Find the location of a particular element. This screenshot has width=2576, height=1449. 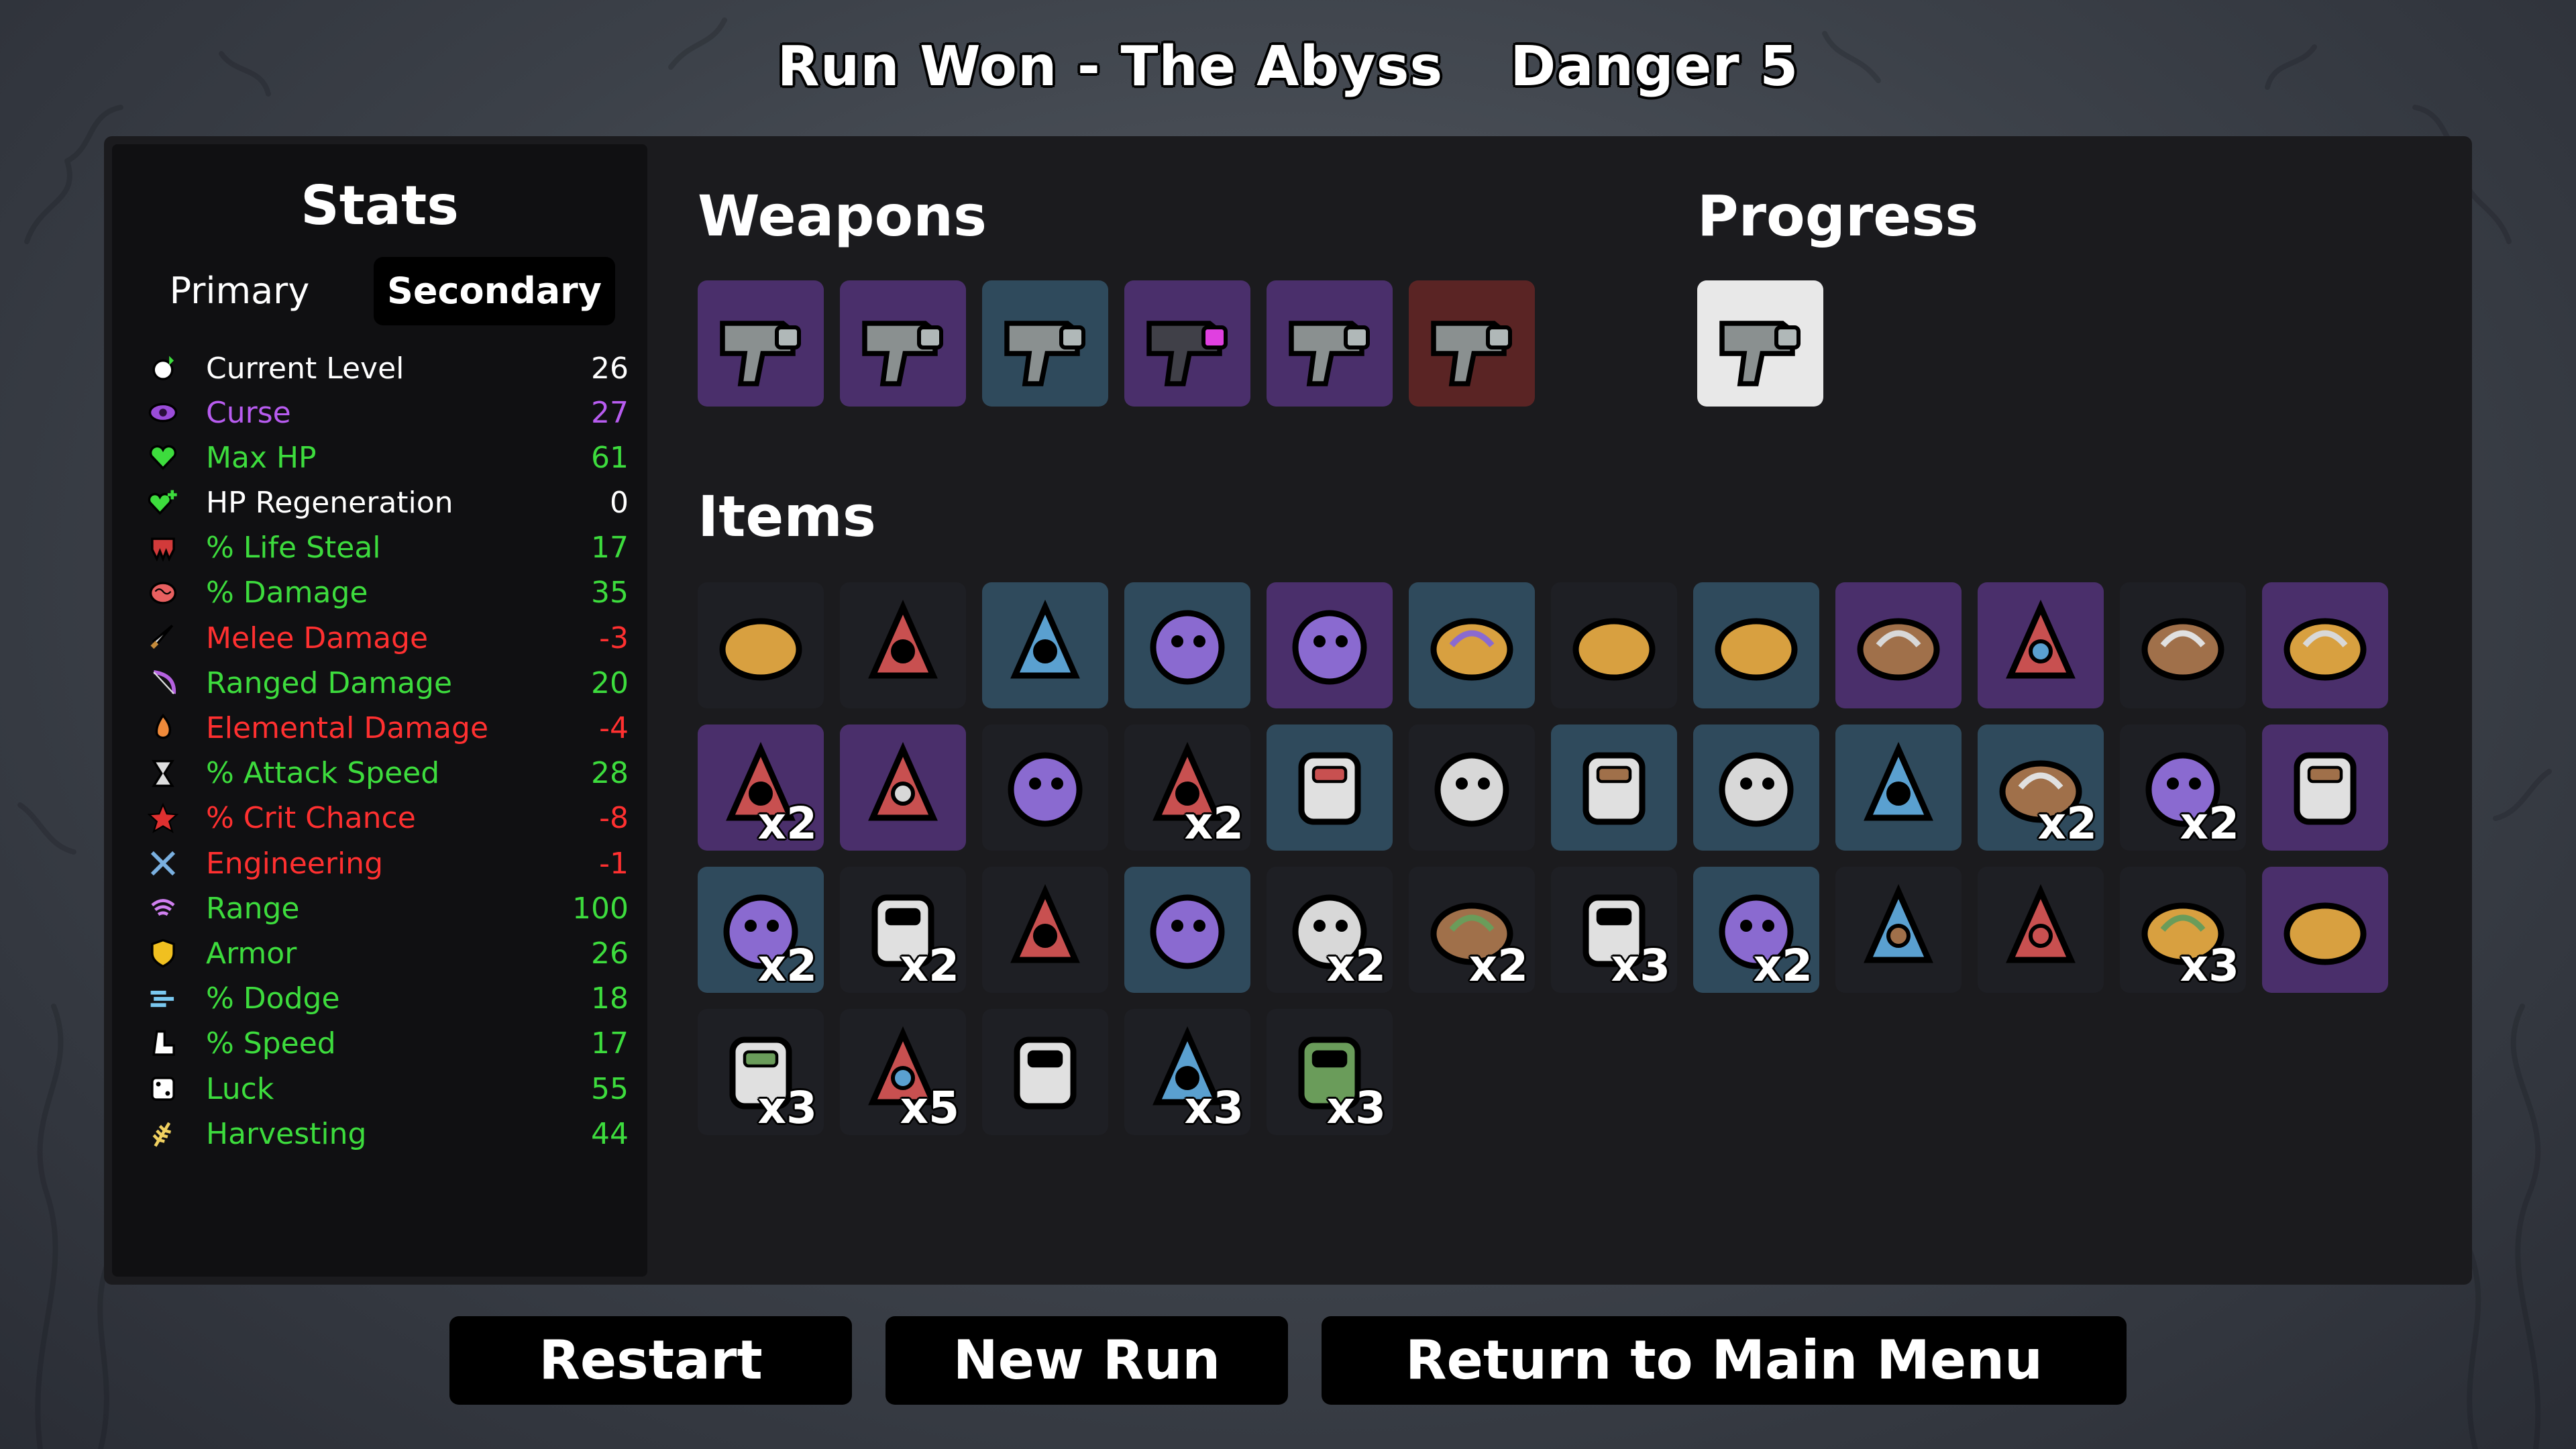

stat-row: Engineering -1 is located at coordinates (387, 863).